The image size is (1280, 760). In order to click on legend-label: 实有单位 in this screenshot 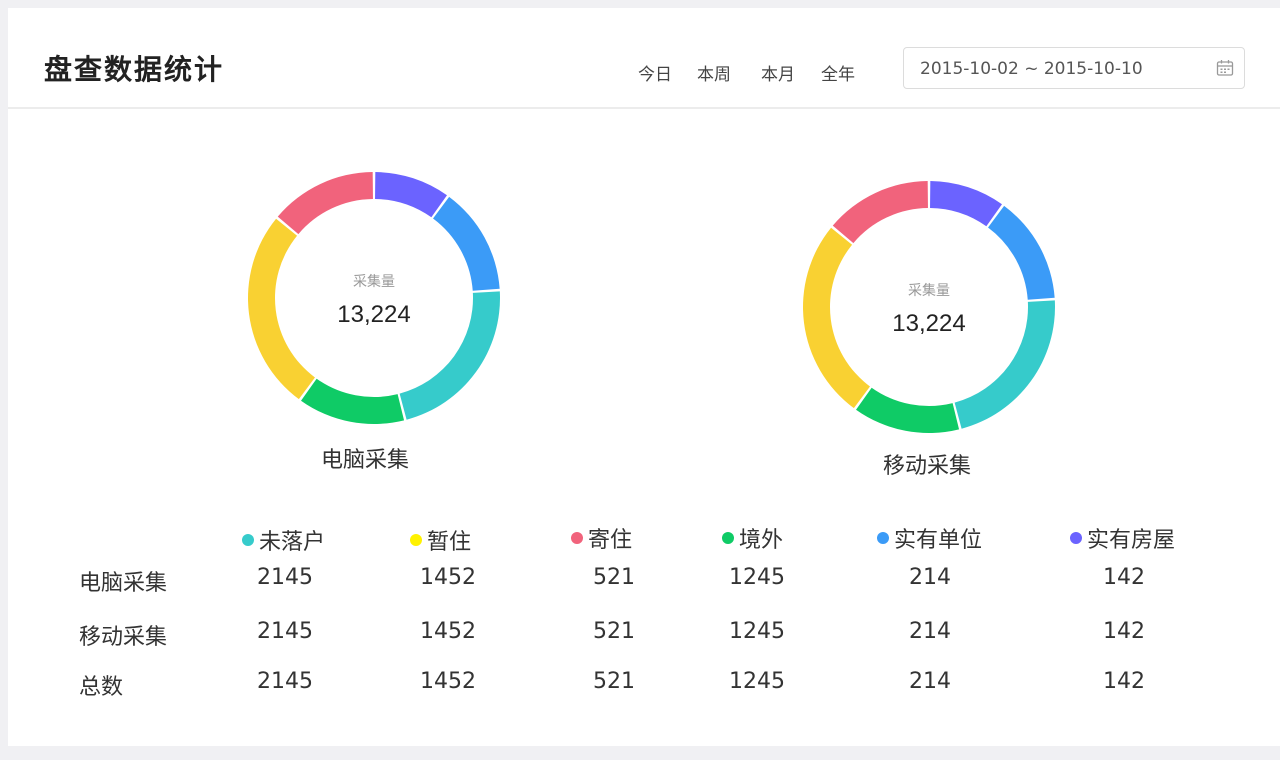, I will do `click(938, 540)`.